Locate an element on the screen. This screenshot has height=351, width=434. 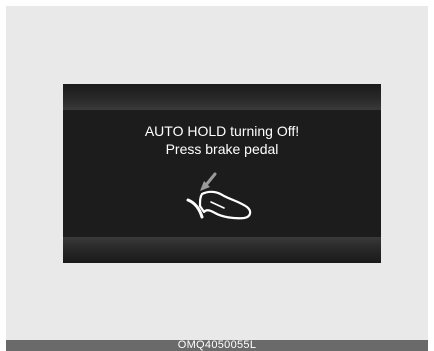
warning-message-line2: Press brake pedal is located at coordinates (222, 149).